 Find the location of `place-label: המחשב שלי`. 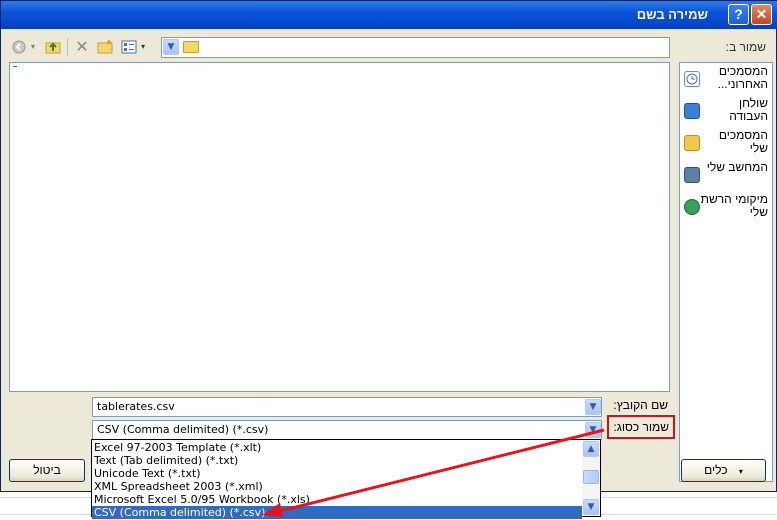

place-label: המחשב שלי is located at coordinates (737, 167).